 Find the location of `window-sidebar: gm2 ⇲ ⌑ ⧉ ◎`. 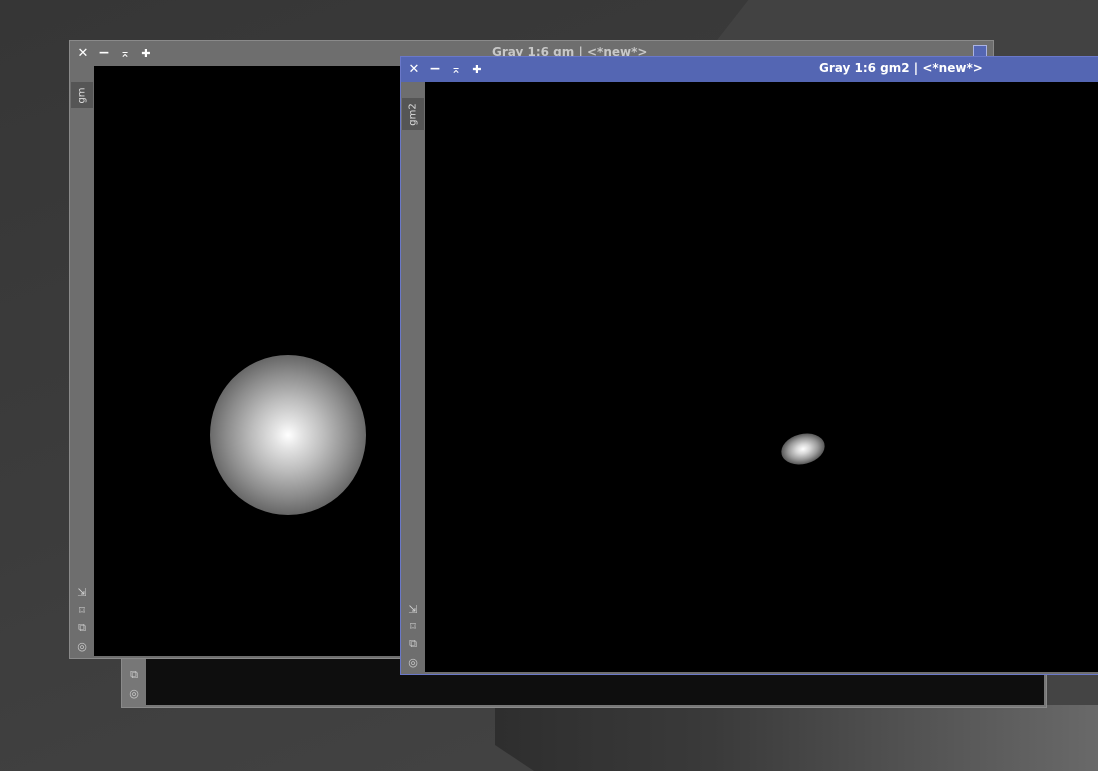

window-sidebar: gm2 ⇲ ⌑ ⧉ ◎ is located at coordinates (413, 378).